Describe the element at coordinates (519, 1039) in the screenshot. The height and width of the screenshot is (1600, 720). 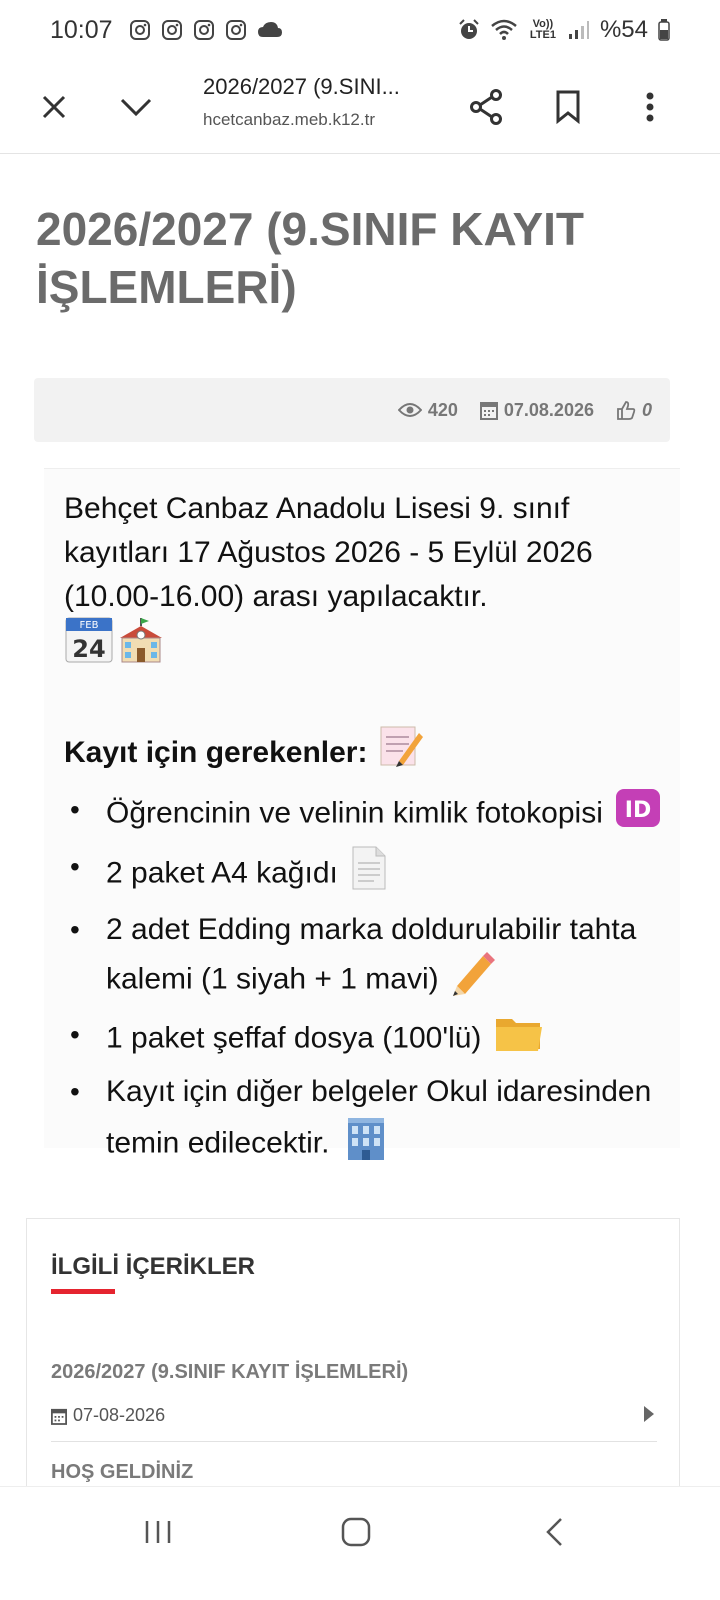
I see `folder-emoji-icon` at that location.